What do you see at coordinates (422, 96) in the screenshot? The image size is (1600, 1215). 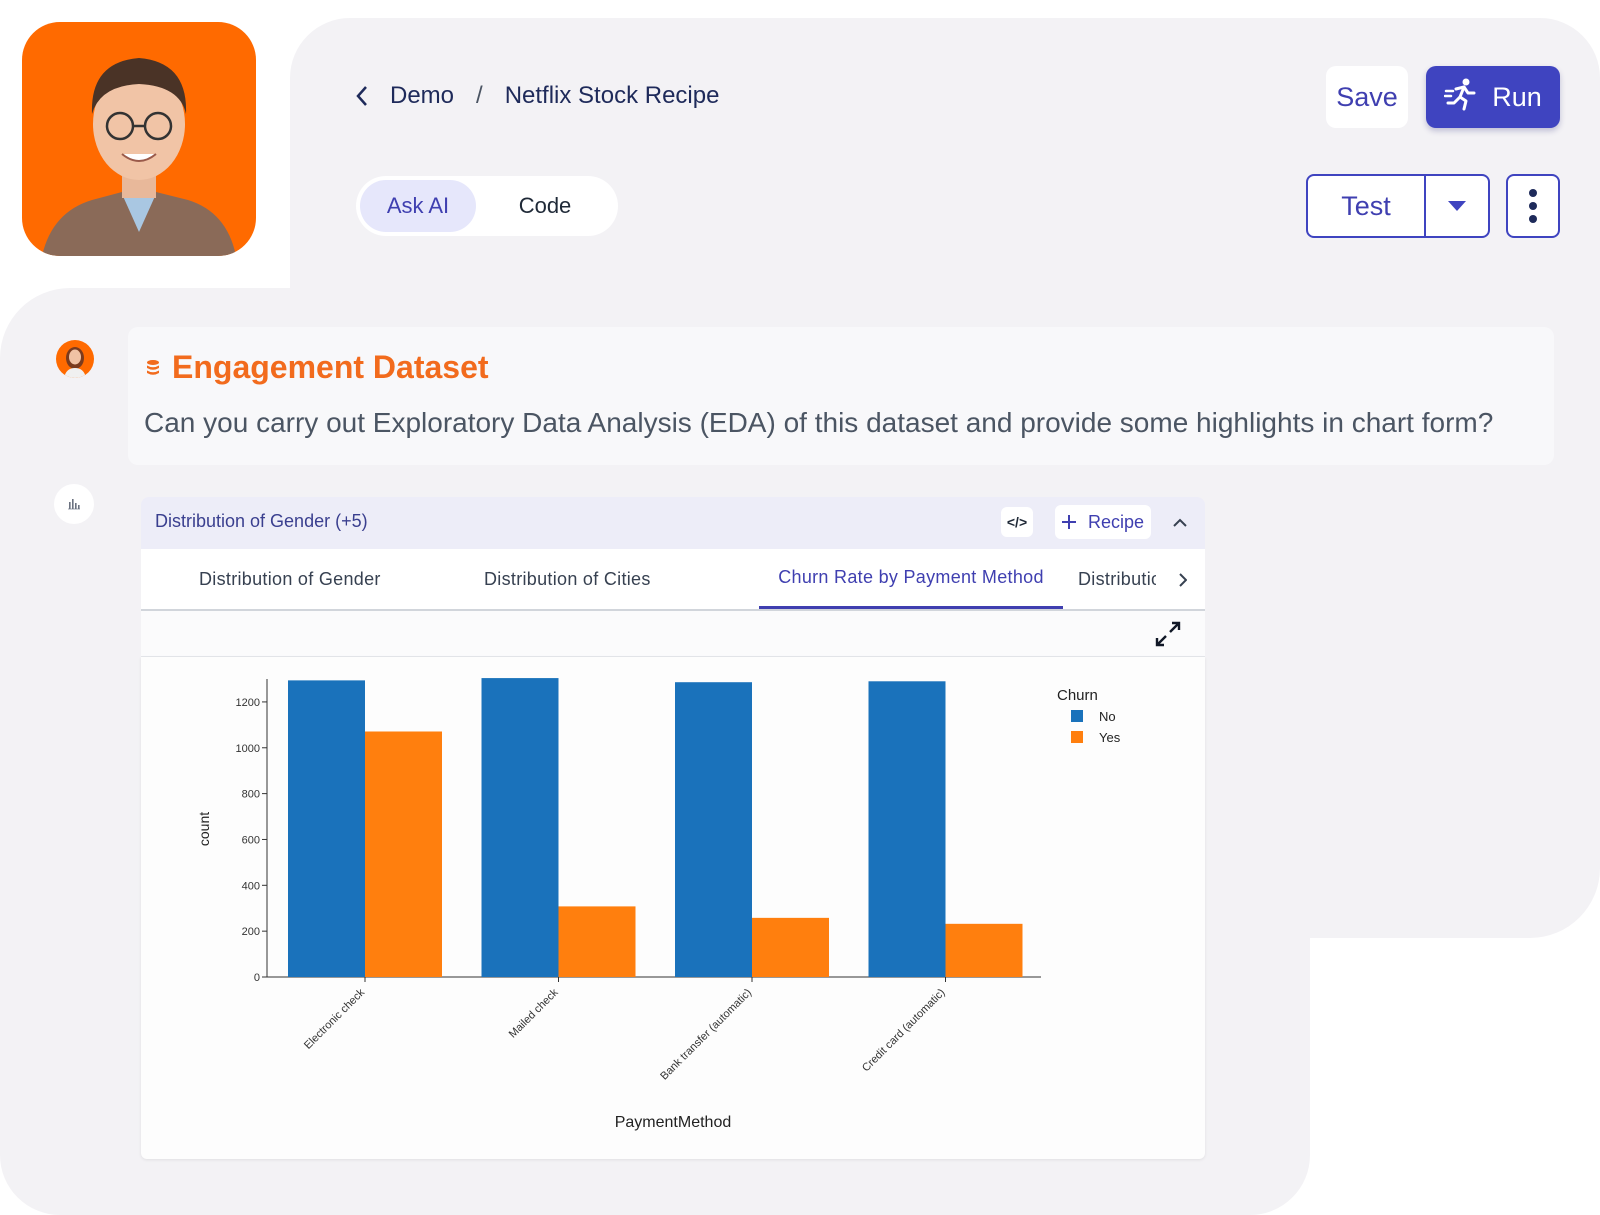 I see `breadcrumb-parent: Demo` at bounding box center [422, 96].